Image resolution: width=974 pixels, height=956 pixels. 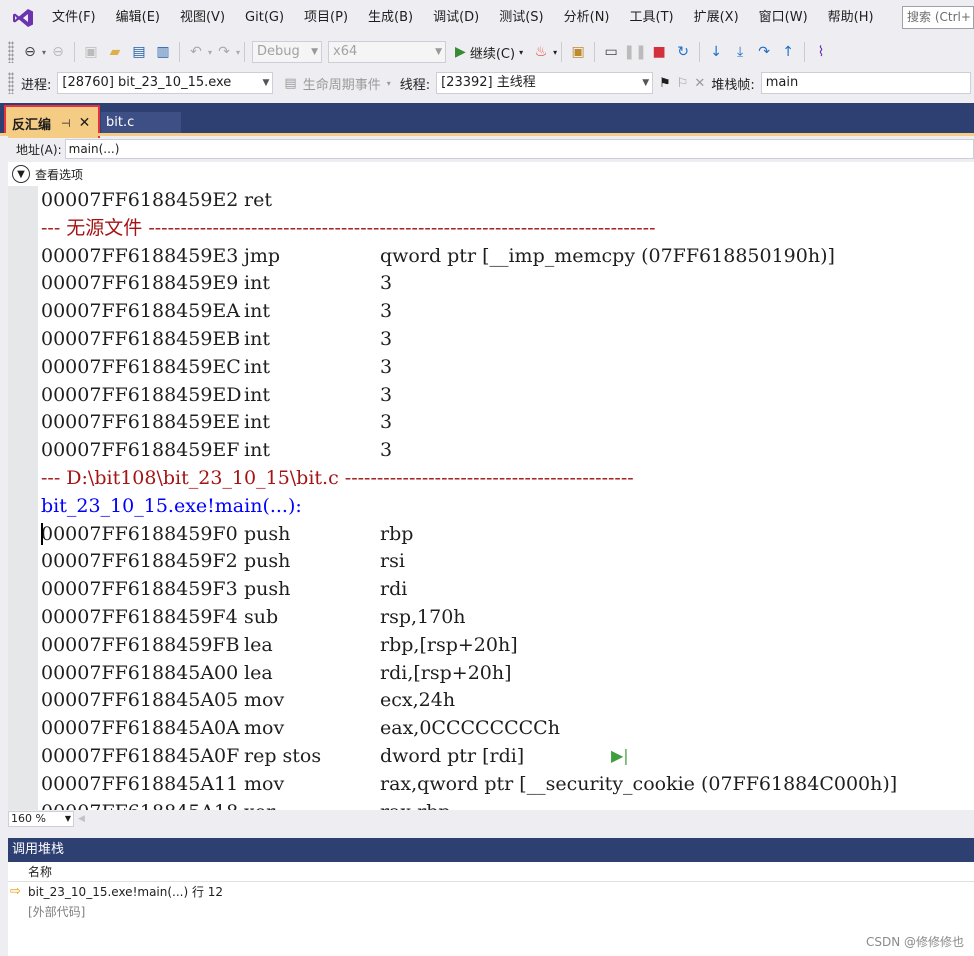 What do you see at coordinates (620, 756) in the screenshot?
I see `run-to-cursor-icon: ▶|` at bounding box center [620, 756].